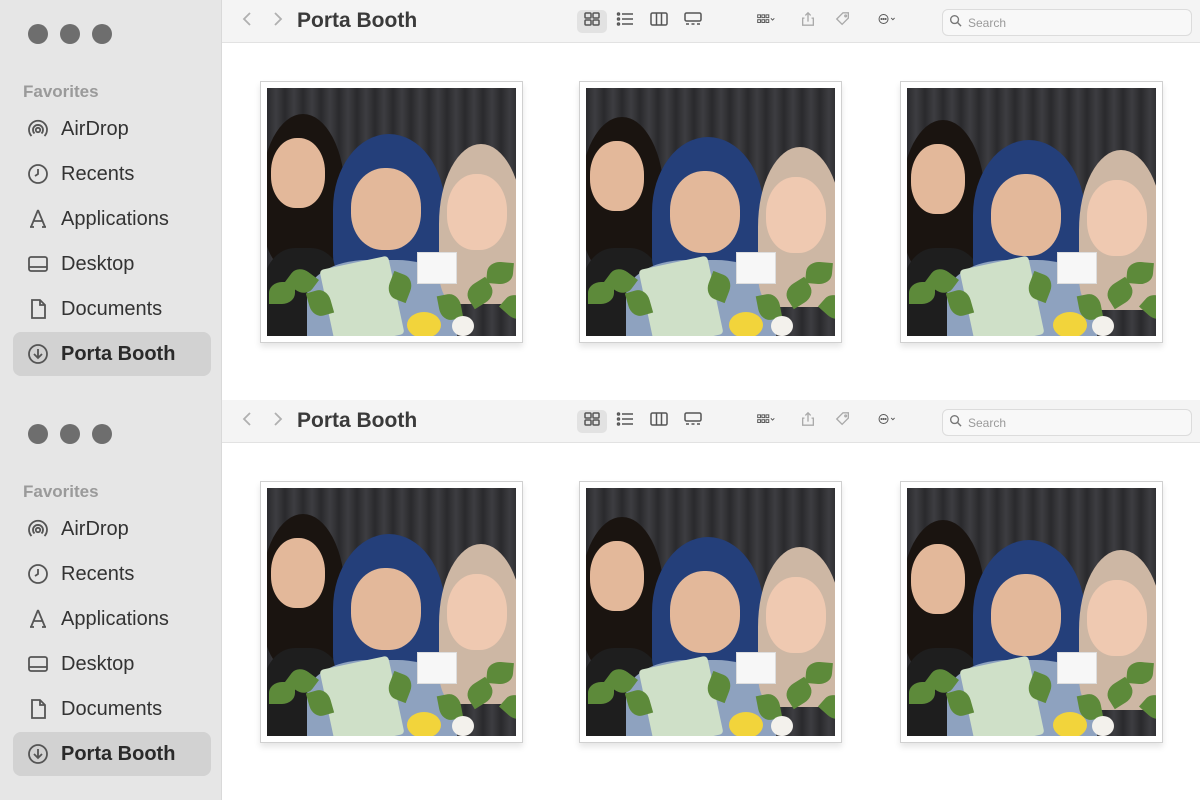 This screenshot has width=1200, height=800. I want to click on sidebar-item-label: Porta Booth, so click(118, 353).